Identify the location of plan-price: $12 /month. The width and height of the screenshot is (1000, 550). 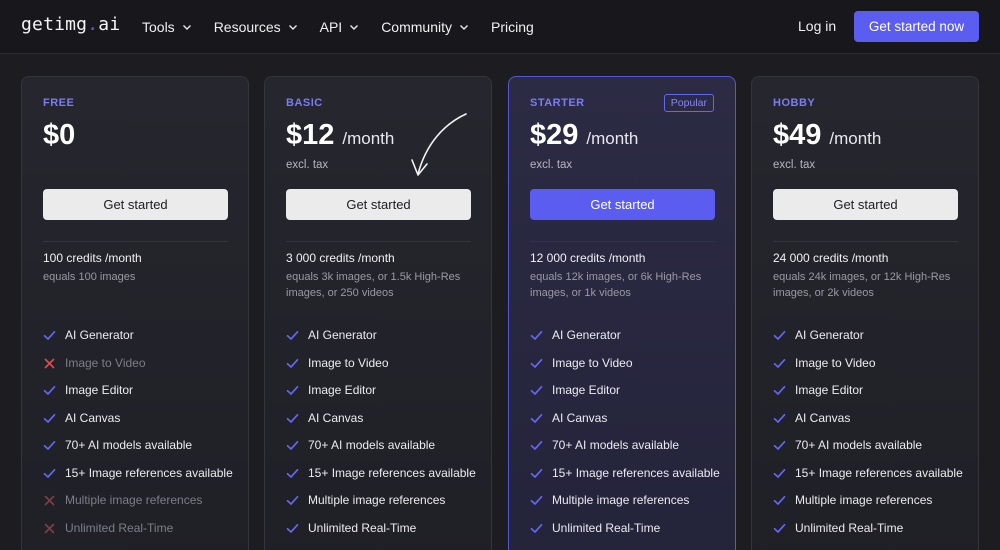
(340, 135).